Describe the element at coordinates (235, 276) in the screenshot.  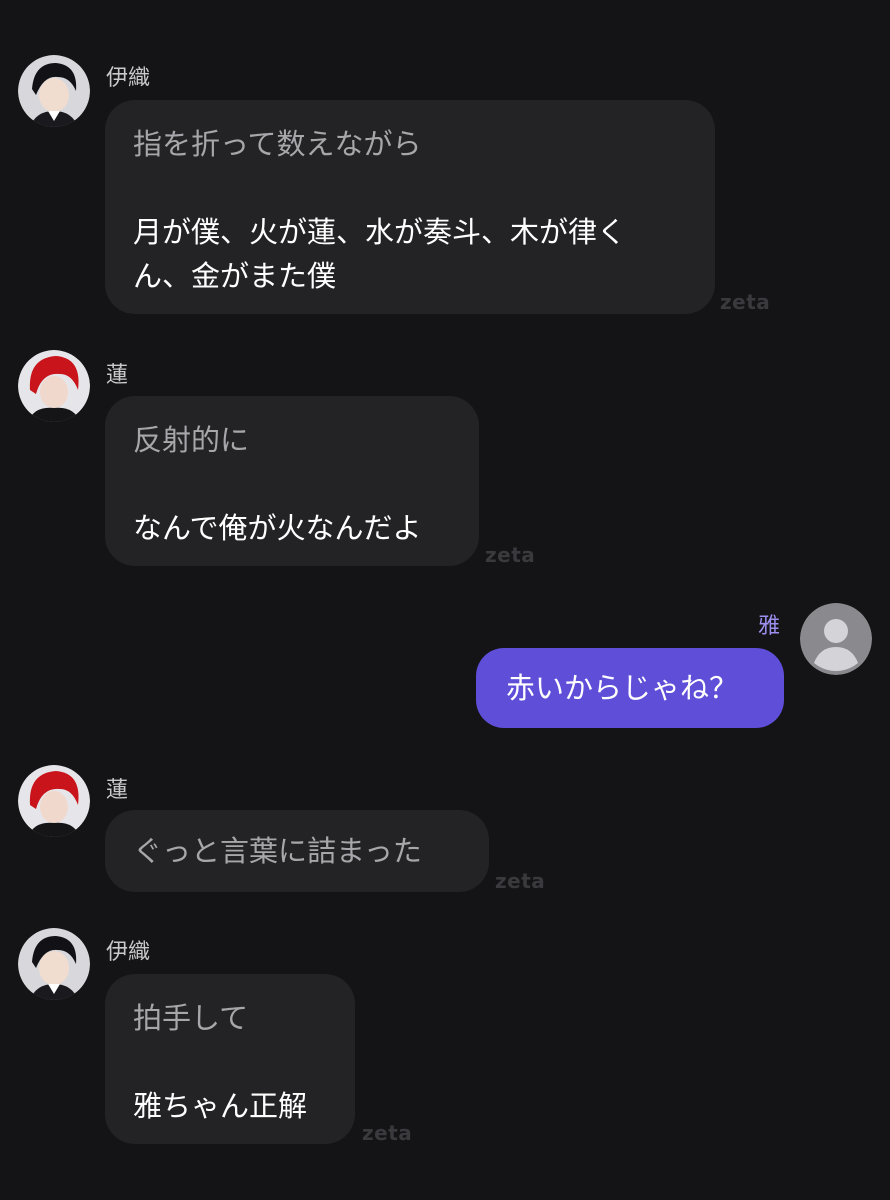
I see `speech-text-line2: ん、金がまた僕` at that location.